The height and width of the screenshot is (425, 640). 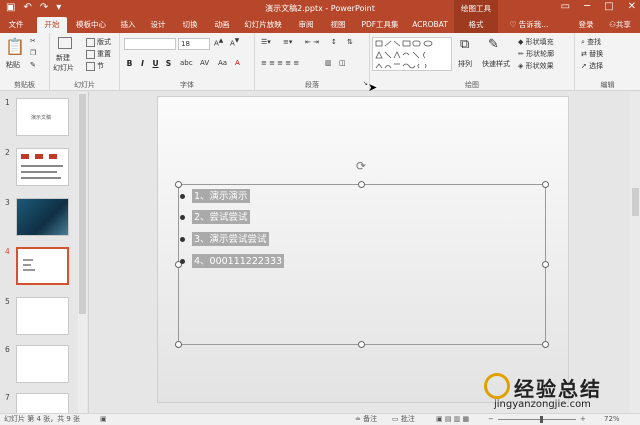 I want to click on shadow-button: S, so click(x=168, y=64).